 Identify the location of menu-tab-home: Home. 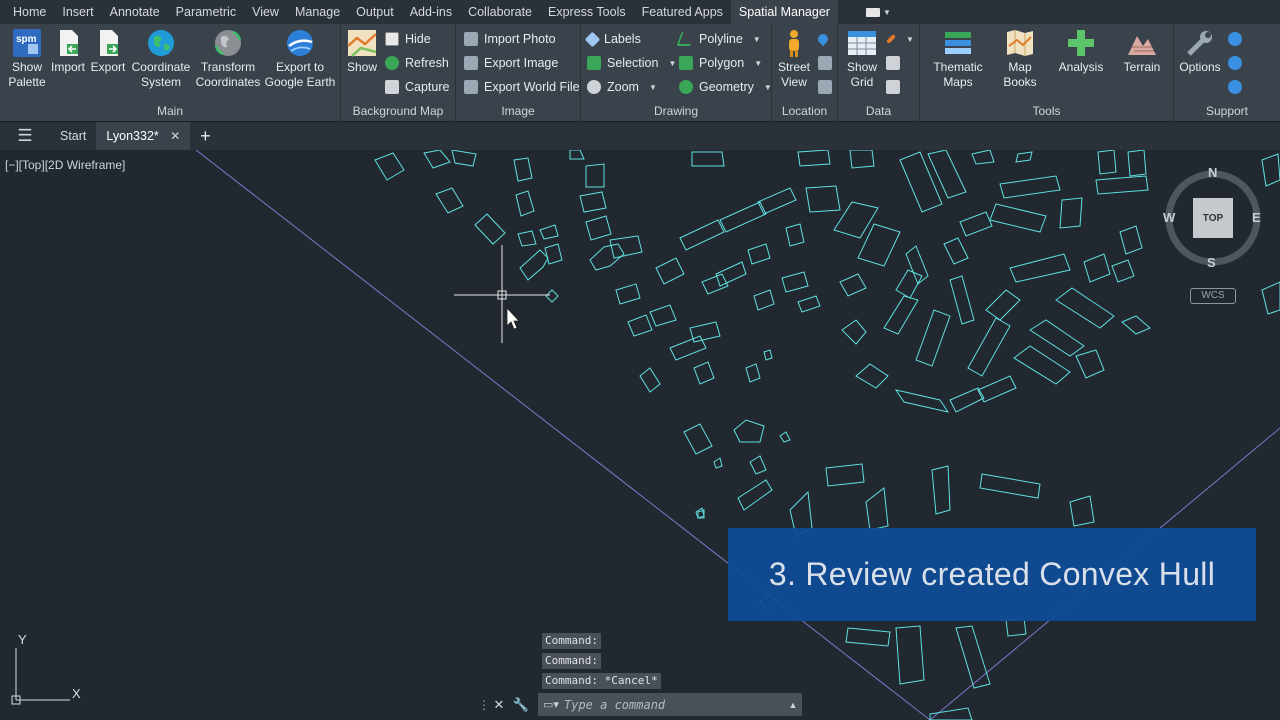
(27, 12).